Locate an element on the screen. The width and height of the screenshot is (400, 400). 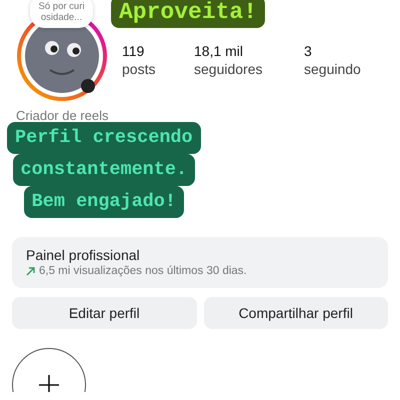
plus-icon is located at coordinates (49, 383).